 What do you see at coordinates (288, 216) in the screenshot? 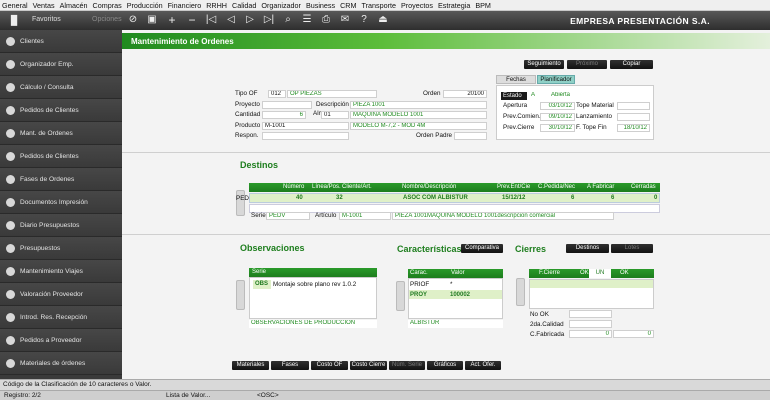
I see `serie-field: PEDV` at bounding box center [288, 216].